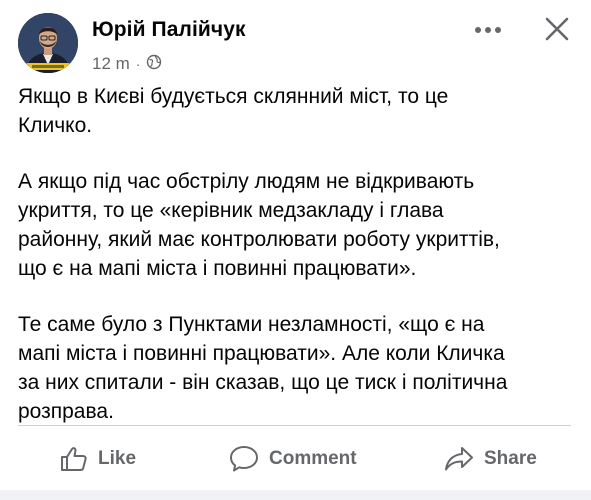 Image resolution: width=591 pixels, height=500 pixels. I want to click on more-options-button, so click(488, 30).